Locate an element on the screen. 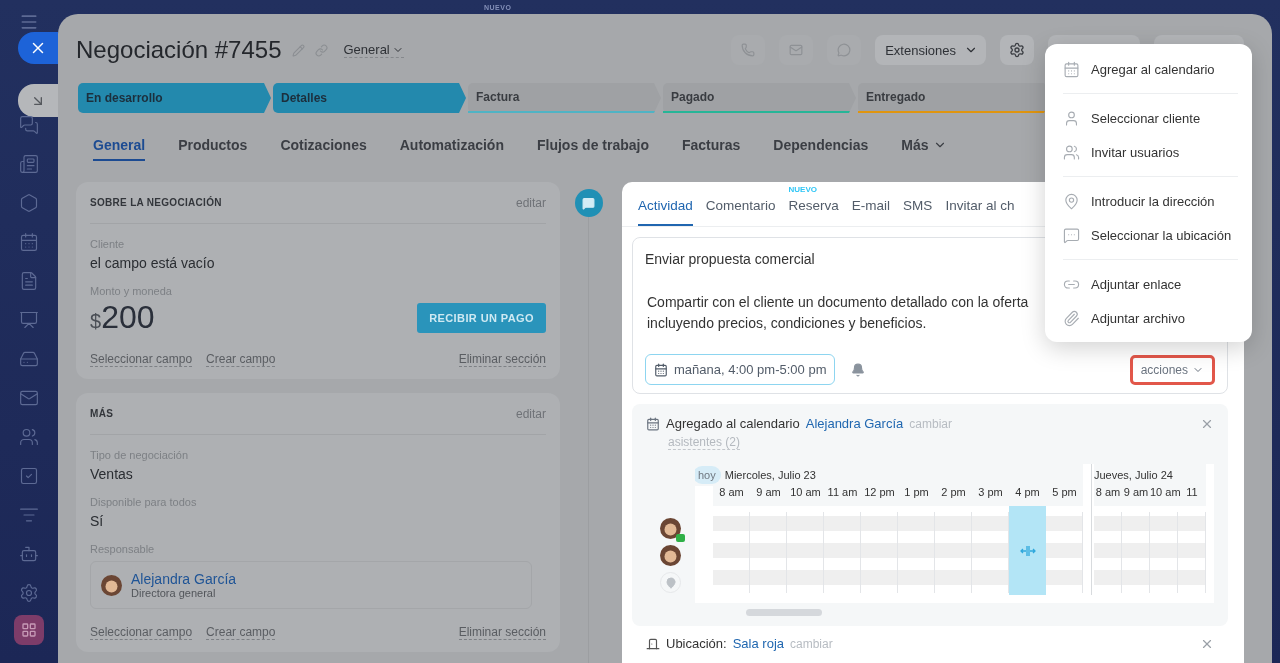 This screenshot has height=663, width=1280. tab: SMS is located at coordinates (918, 212).